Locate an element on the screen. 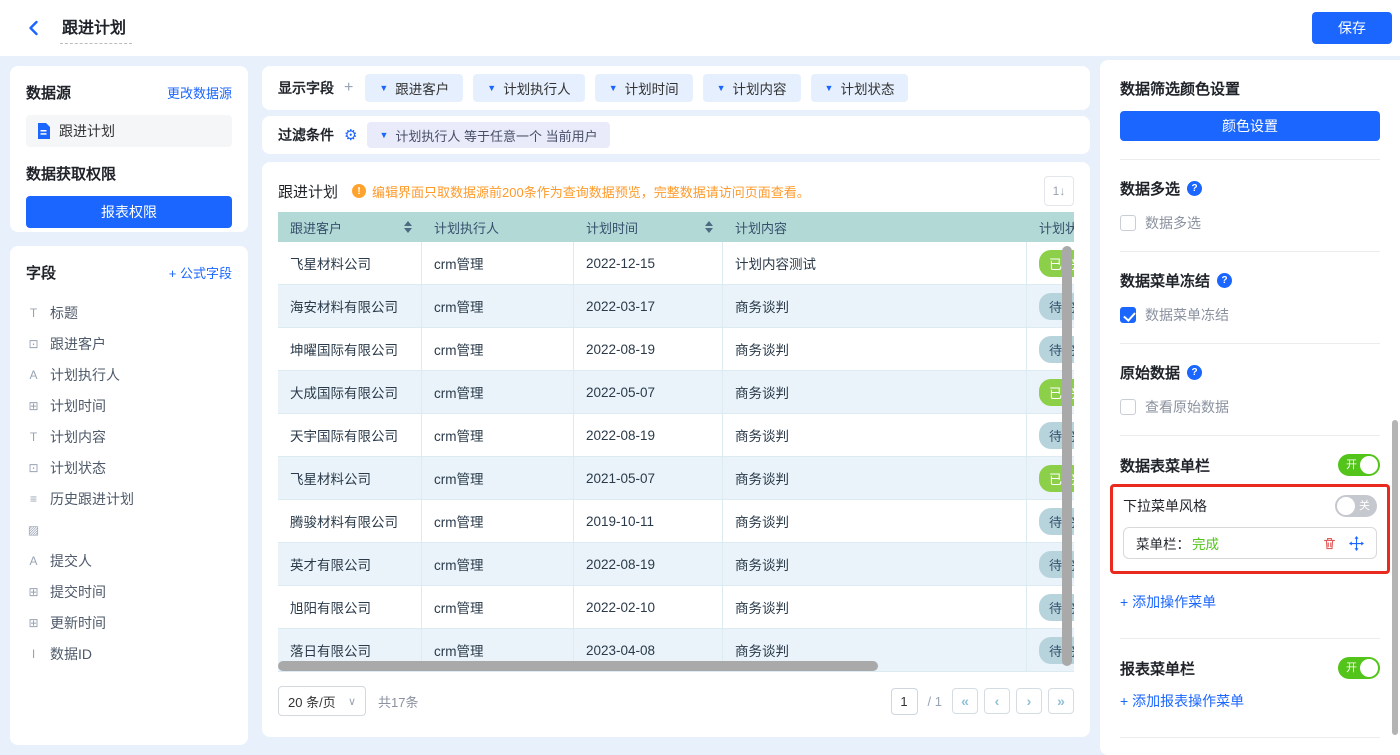  field-label: 计划时间 is located at coordinates (78, 405).